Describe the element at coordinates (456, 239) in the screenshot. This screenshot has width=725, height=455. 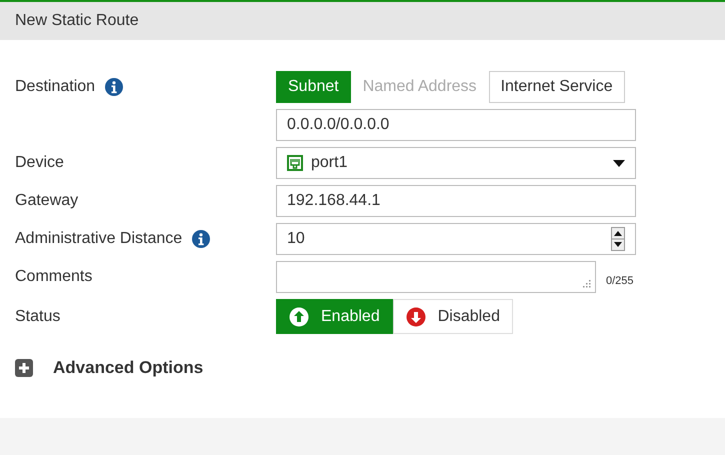
I see `distance-field: 10` at that location.